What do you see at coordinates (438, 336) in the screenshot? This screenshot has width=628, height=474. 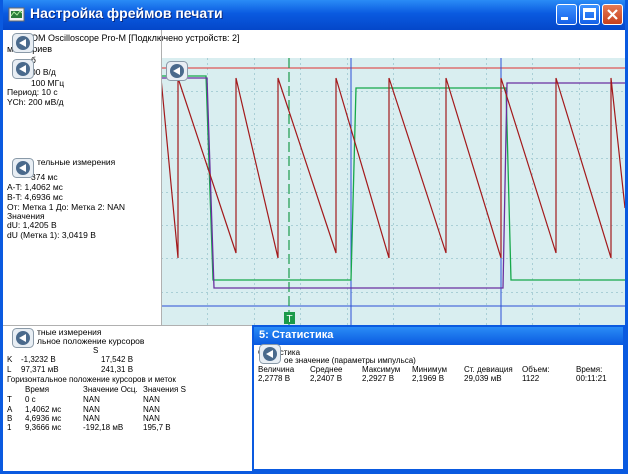 I see `statistics-title-bar: 5: Статистика` at bounding box center [438, 336].